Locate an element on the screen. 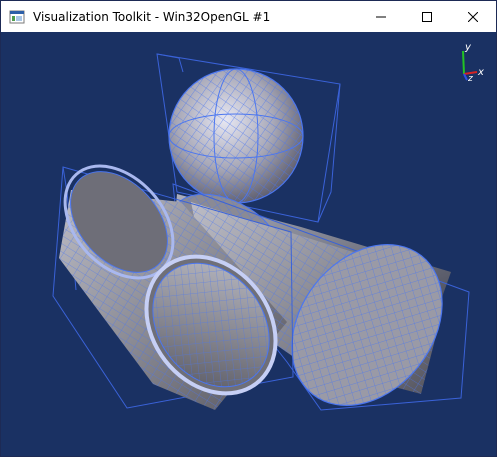  minimize-button is located at coordinates (381, 16).